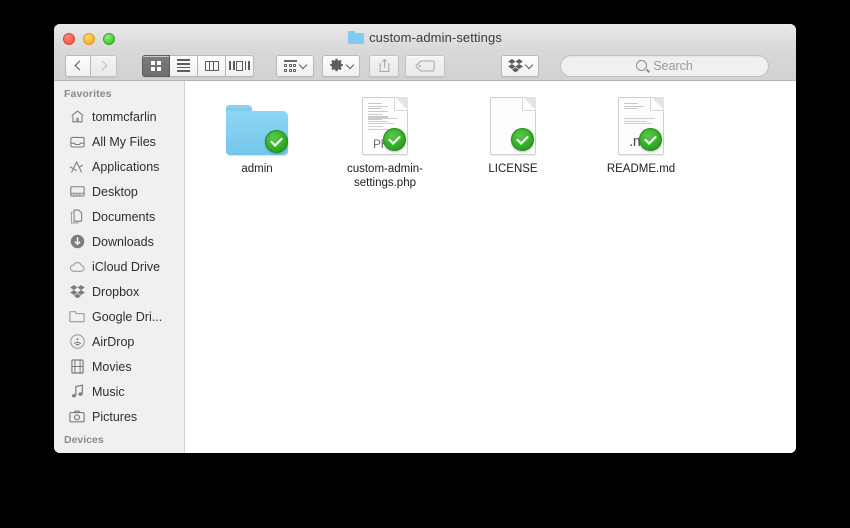  Describe the element at coordinates (77, 117) in the screenshot. I see `home-icon` at that location.